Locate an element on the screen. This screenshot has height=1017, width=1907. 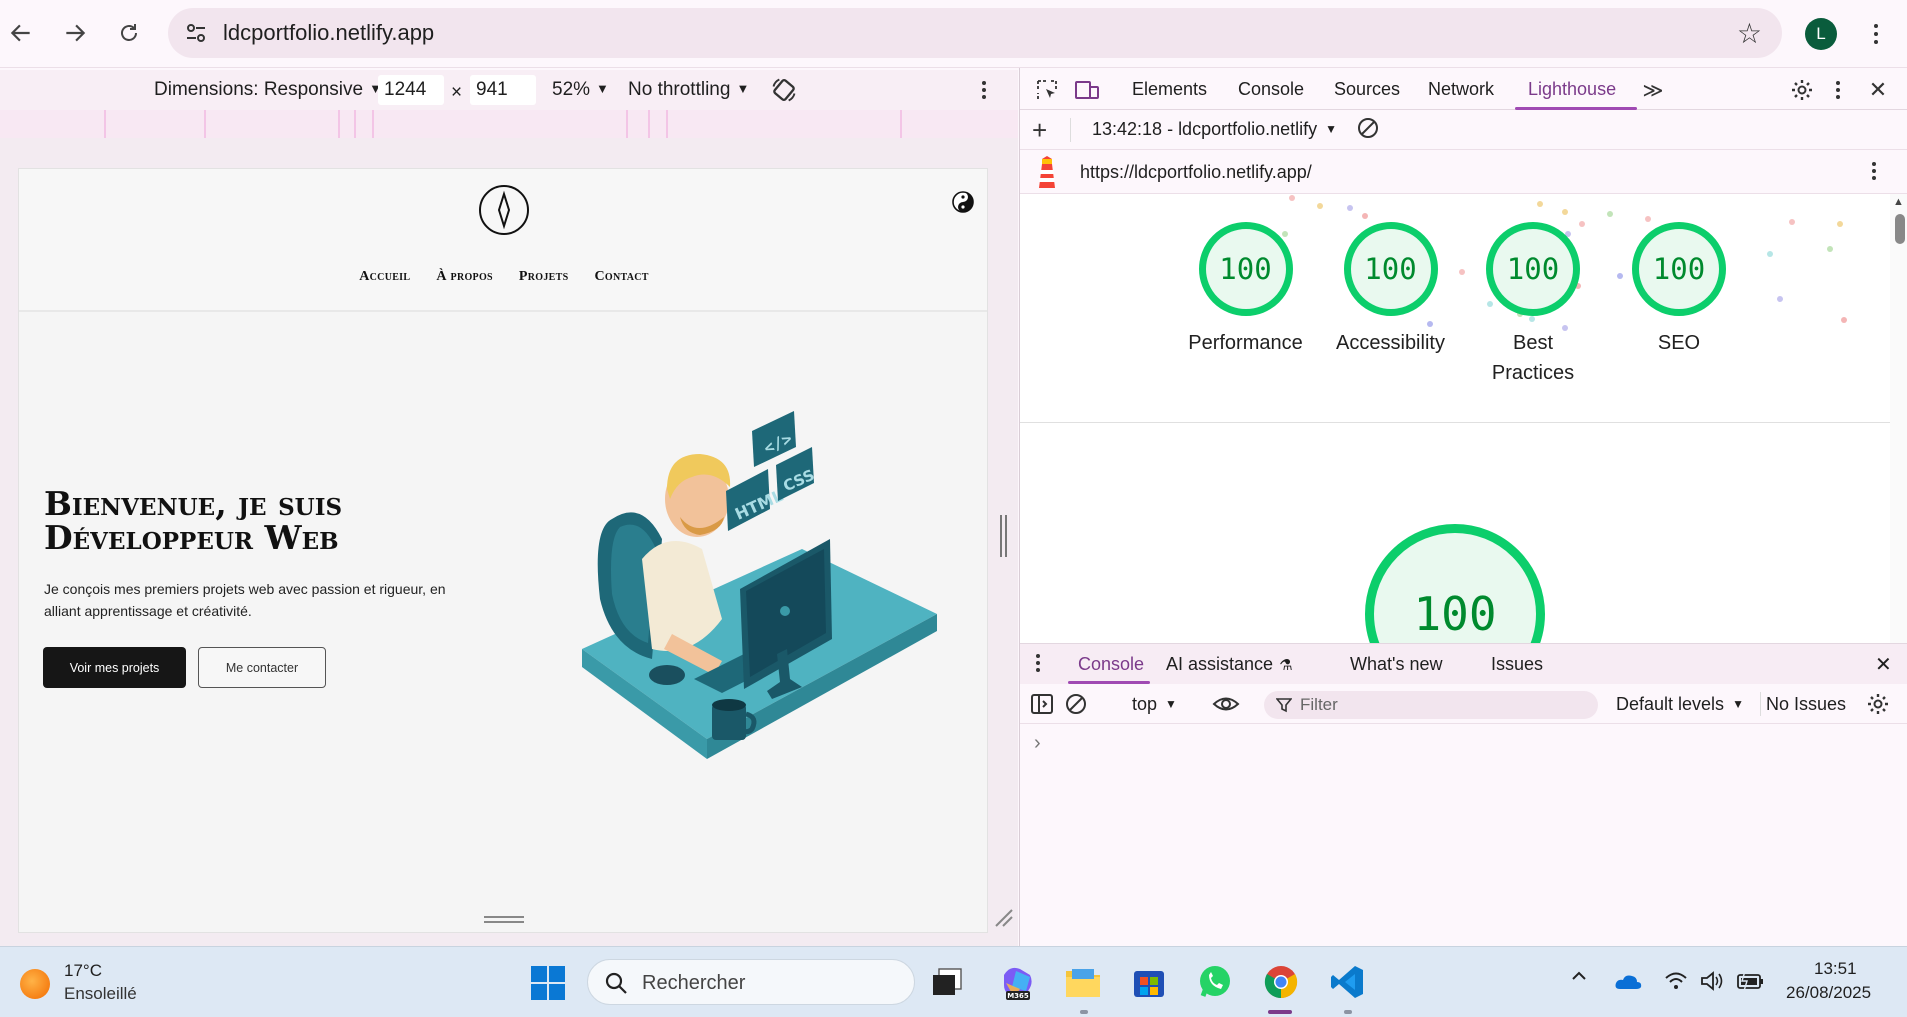
more-tabs-icon: ≫ is located at coordinates (1653, 90).